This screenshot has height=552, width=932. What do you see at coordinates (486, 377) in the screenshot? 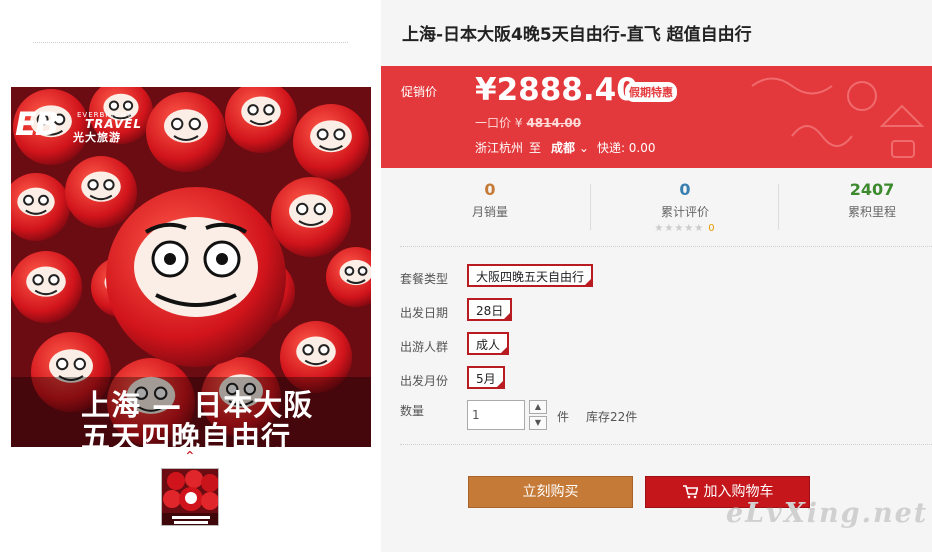
I see `option-month: 5月` at bounding box center [486, 377].